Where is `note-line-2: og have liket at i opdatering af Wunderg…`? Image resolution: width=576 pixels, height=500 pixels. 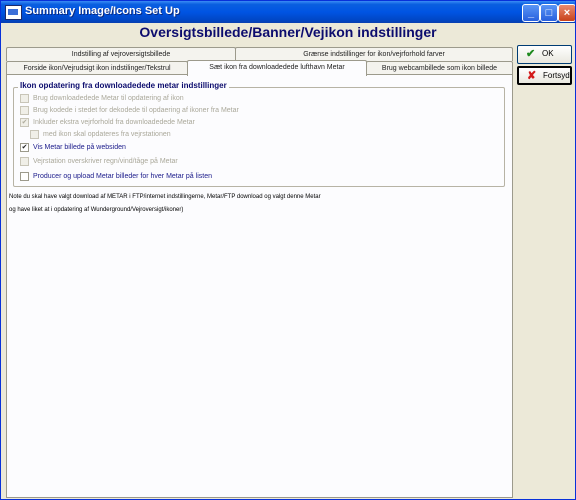
note-line-2: og have liket at i opdatering af Wunderg… is located at coordinates (96, 210).